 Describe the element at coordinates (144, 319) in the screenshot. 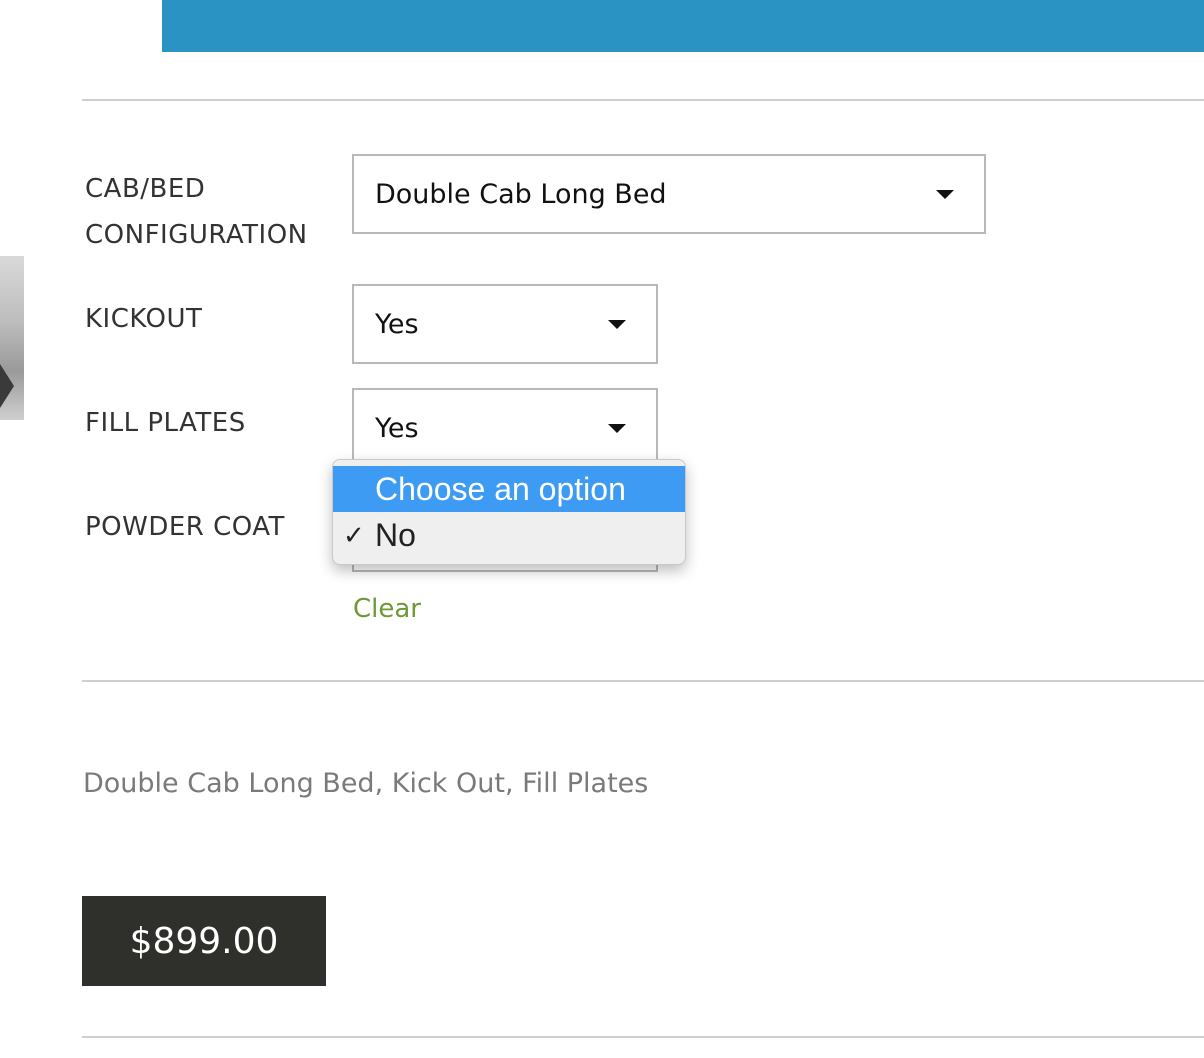

I see `kickout-label: KICKOUT` at that location.